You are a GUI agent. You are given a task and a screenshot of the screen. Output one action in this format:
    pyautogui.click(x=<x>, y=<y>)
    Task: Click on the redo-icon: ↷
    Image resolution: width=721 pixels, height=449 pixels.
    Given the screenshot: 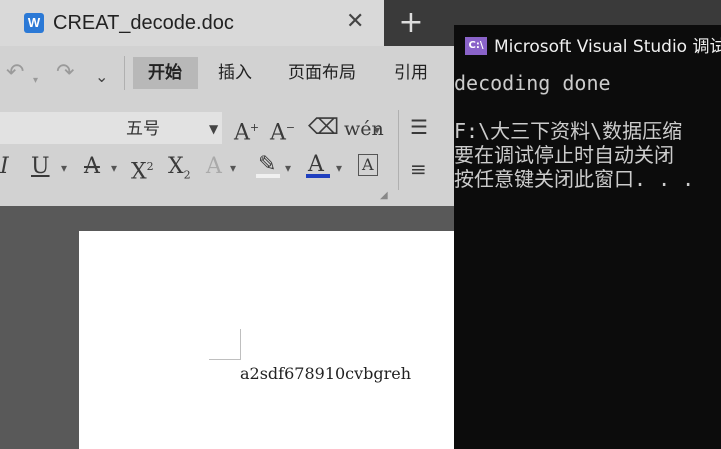 What is the action you would take?
    pyautogui.click(x=65, y=73)
    